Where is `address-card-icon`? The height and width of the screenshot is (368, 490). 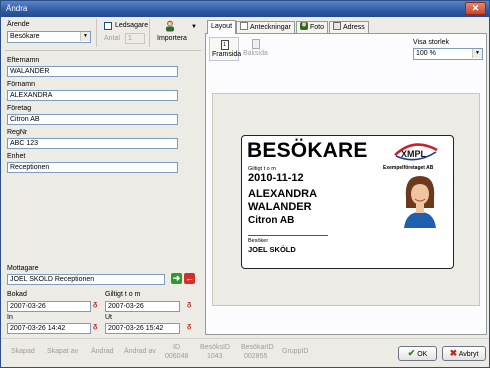 address-card-icon is located at coordinates (337, 26).